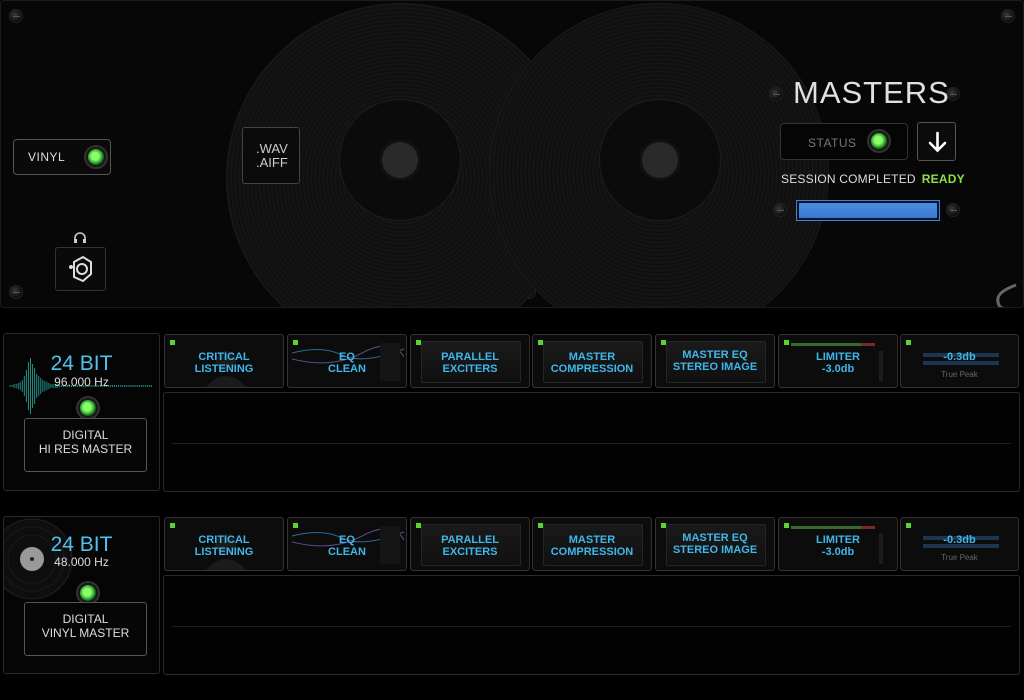 This screenshot has height=700, width=1024. What do you see at coordinates (470, 369) in the screenshot?
I see `module-label-line2: EXCITERS` at bounding box center [470, 369].